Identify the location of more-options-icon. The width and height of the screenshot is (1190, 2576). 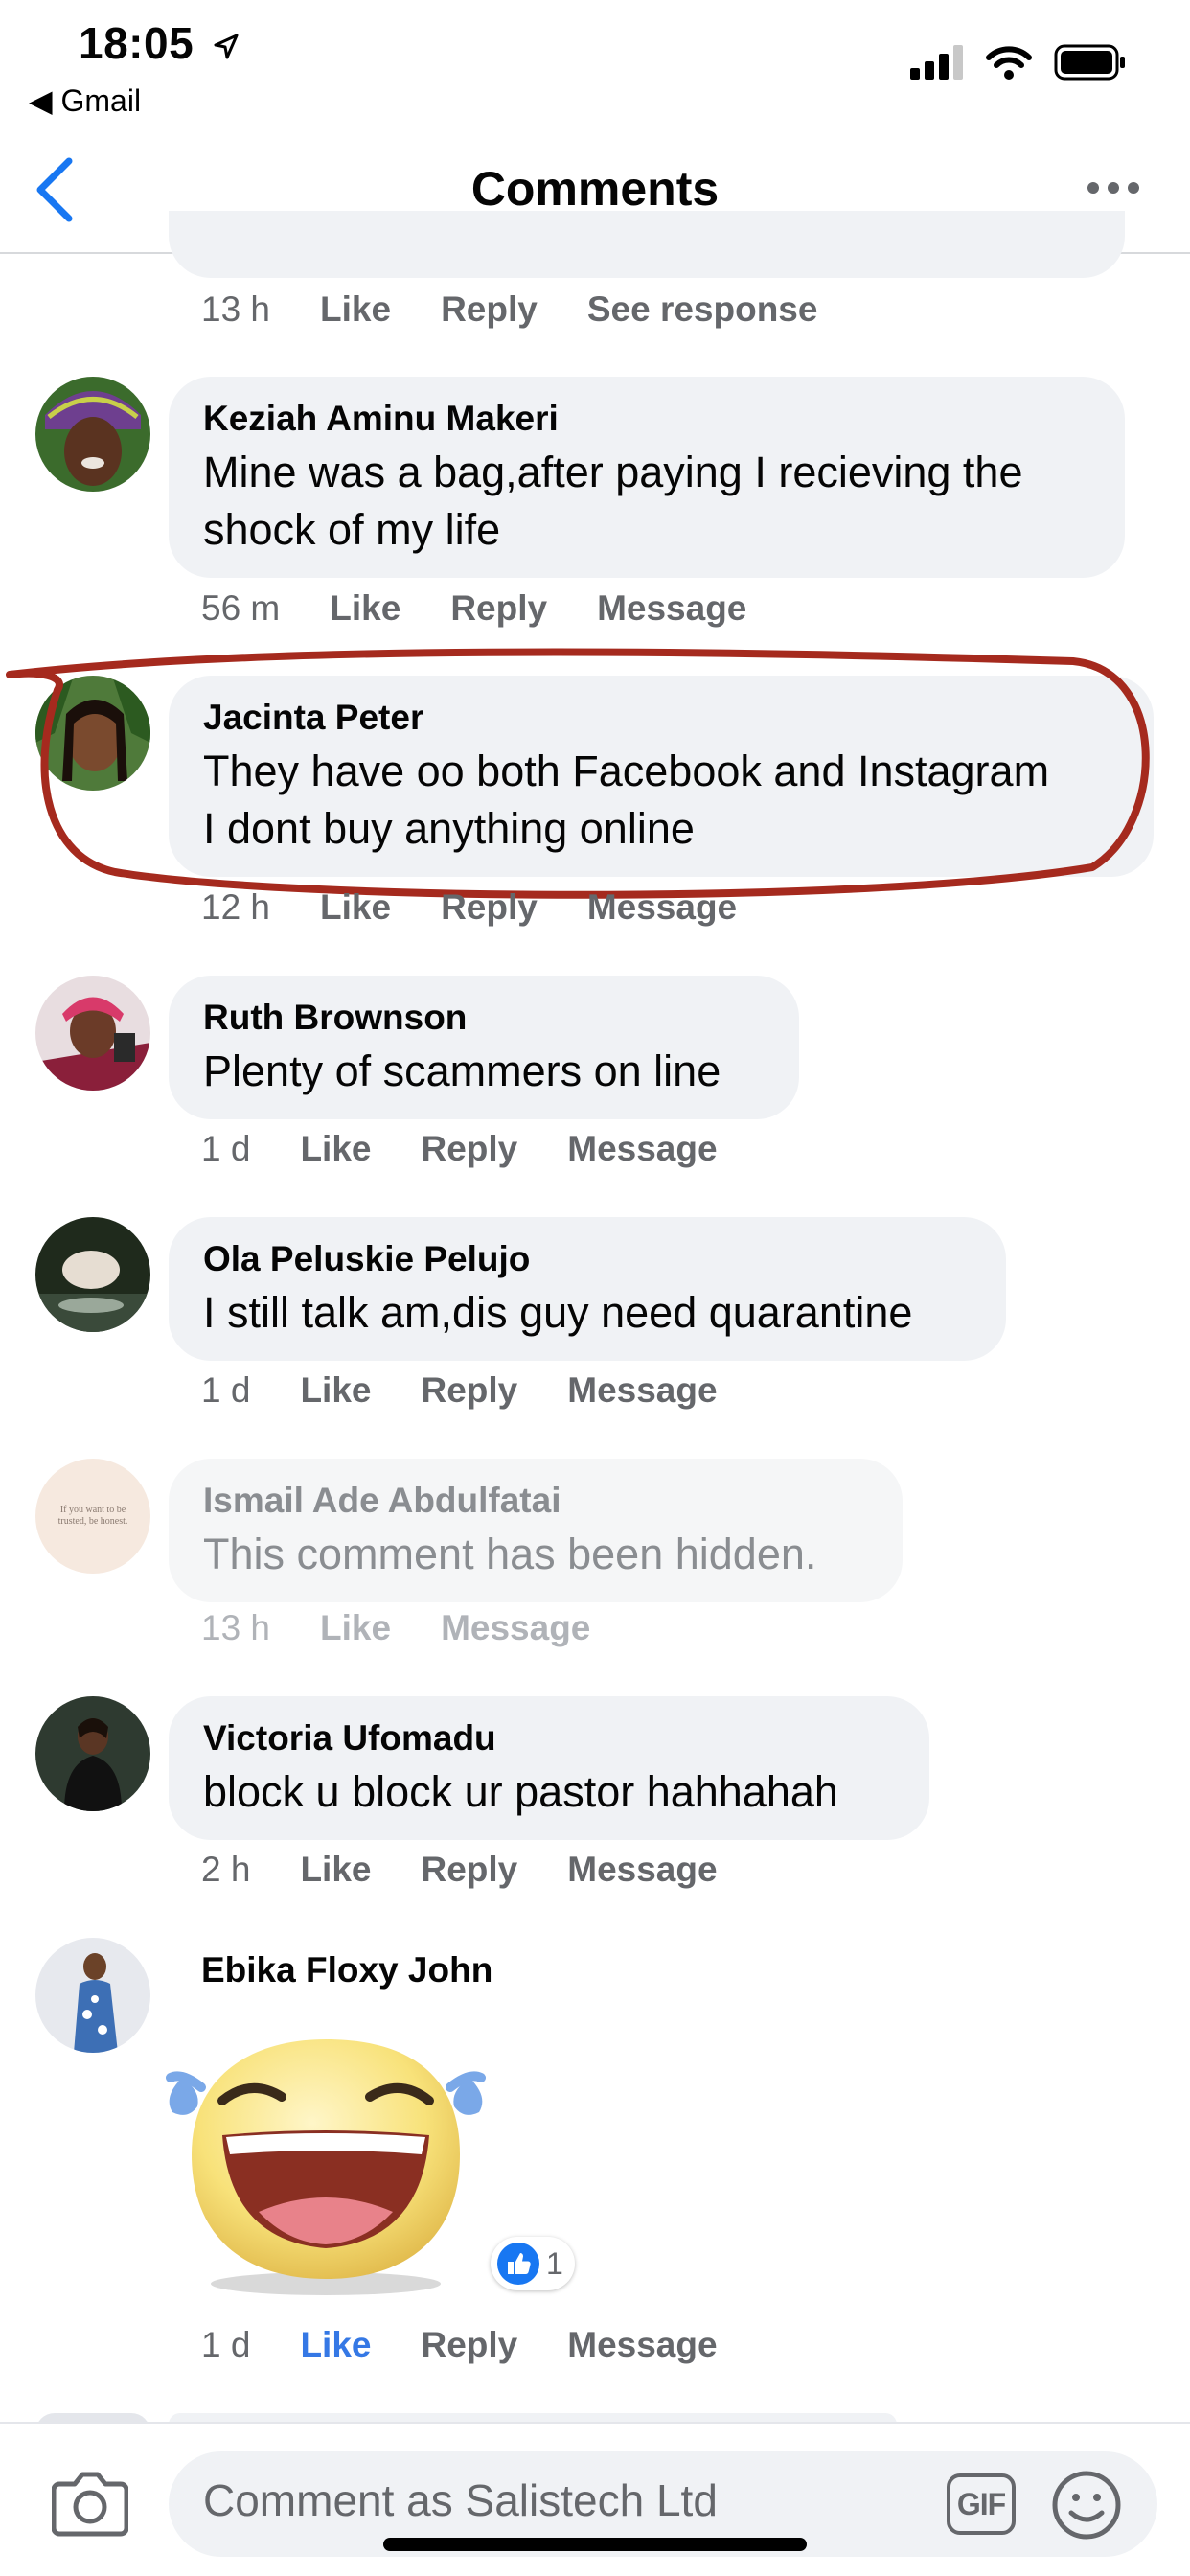
(1113, 188).